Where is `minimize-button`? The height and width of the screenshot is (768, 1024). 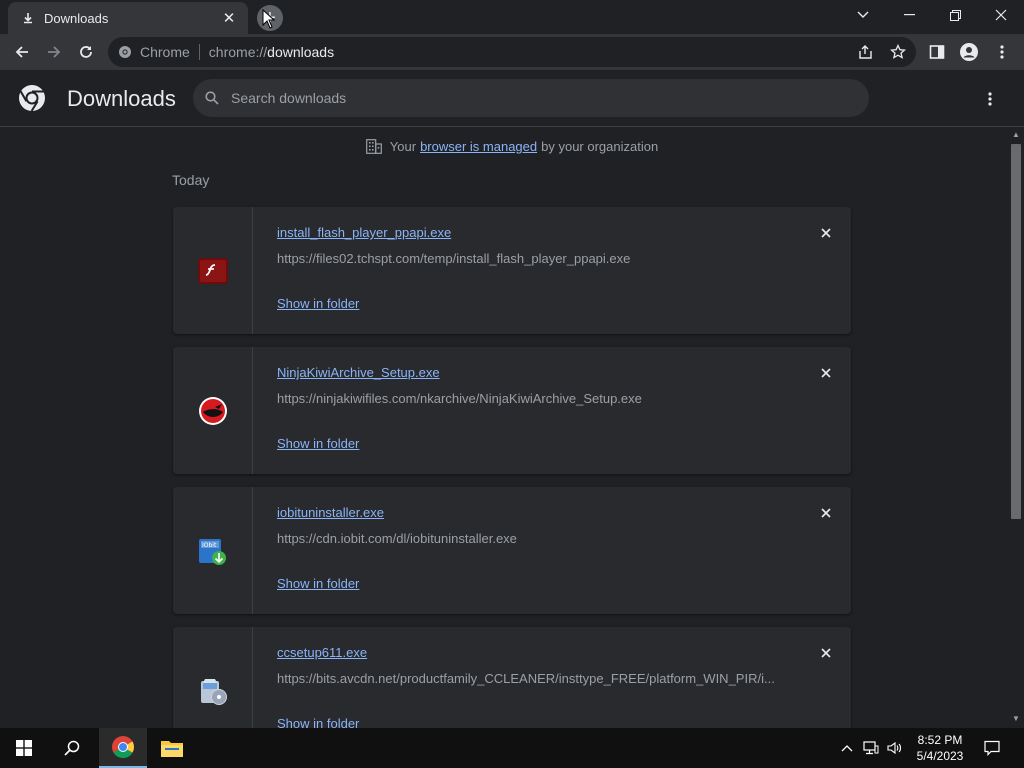
minimize-button is located at coordinates (909, 15).